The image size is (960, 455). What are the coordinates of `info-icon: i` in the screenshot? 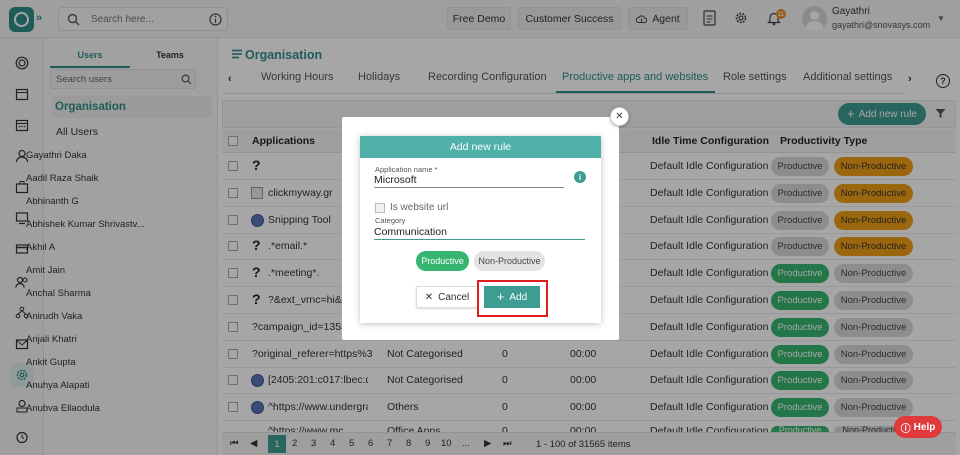 It's located at (580, 177).